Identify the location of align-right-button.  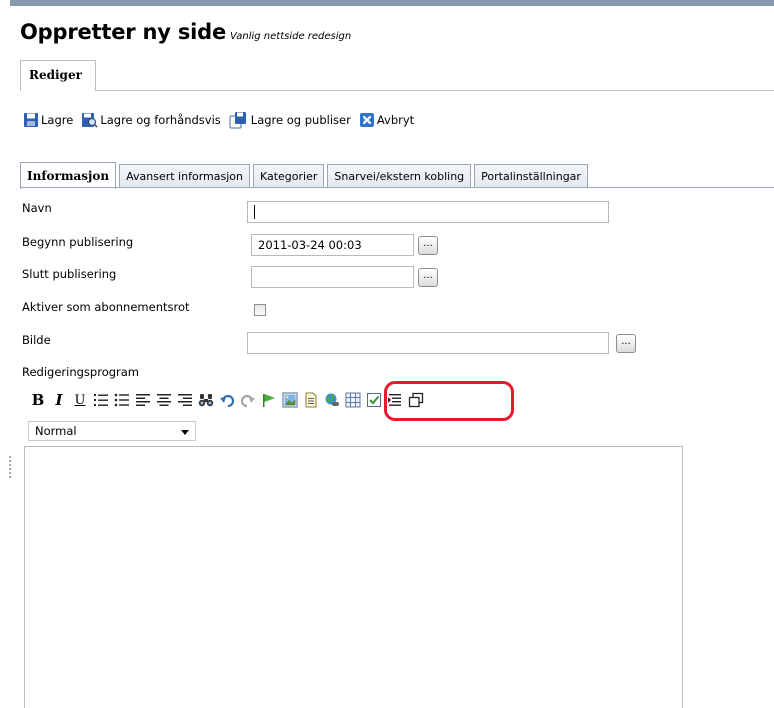
(185, 400).